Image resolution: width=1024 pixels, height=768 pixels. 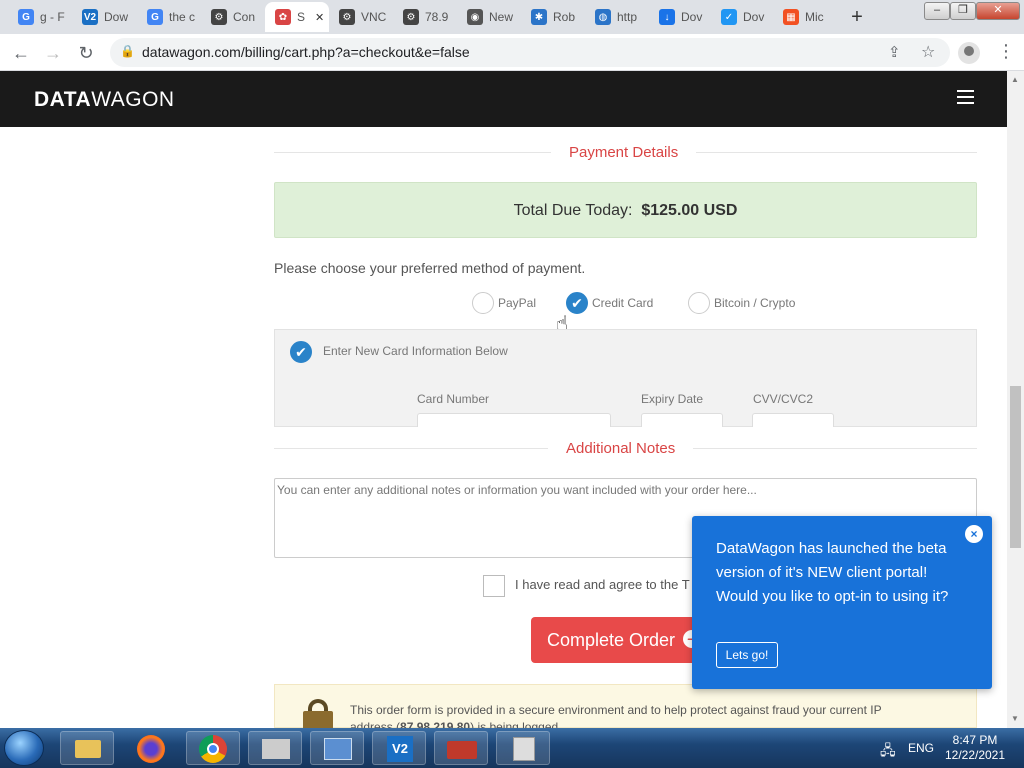 What do you see at coordinates (689, 210) in the screenshot?
I see `total-due-value: $125.00 USD` at bounding box center [689, 210].